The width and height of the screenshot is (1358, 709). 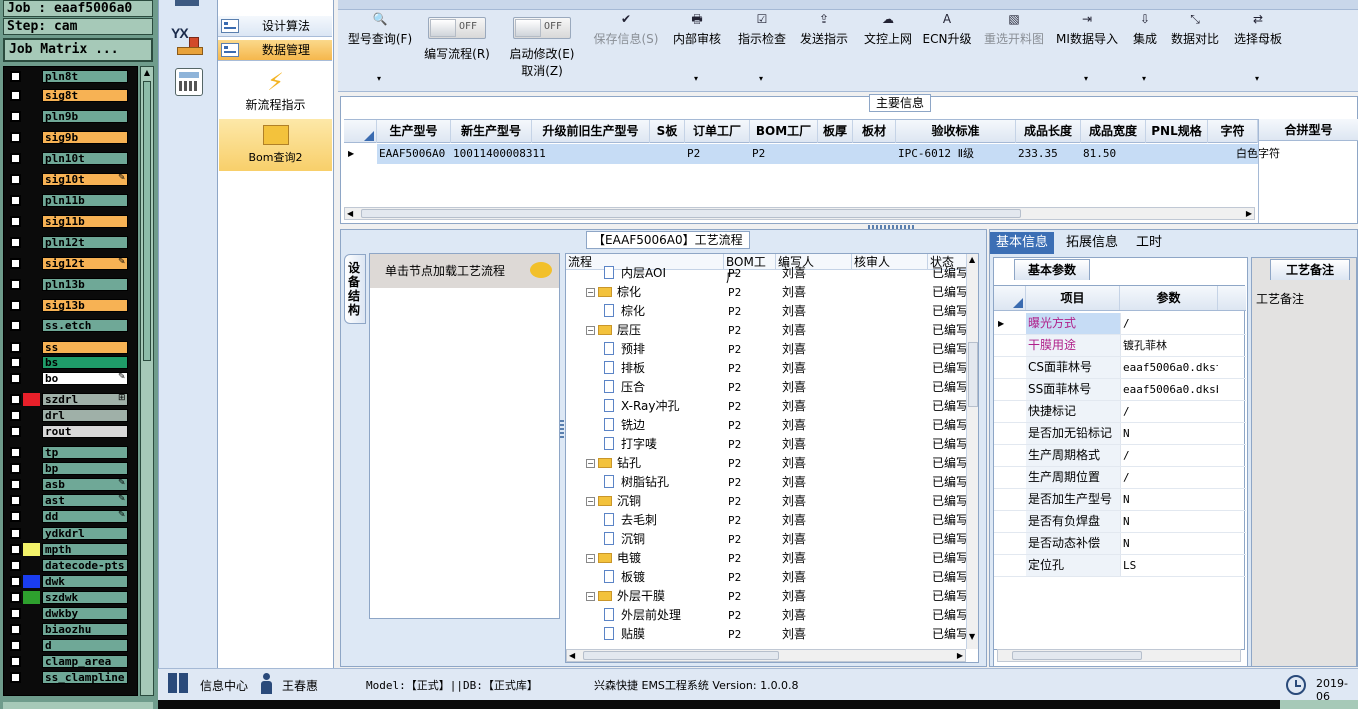 What do you see at coordinates (85, 284) in the screenshot?
I see `layer-name: pln13b` at bounding box center [85, 284].